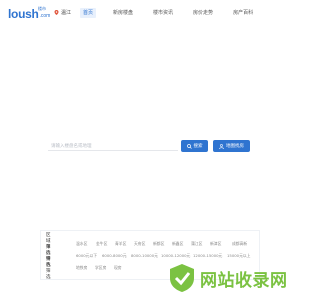 Image resolution: width=320 pixels, height=300 pixels. I want to click on location-pin-icon, so click(56, 12).